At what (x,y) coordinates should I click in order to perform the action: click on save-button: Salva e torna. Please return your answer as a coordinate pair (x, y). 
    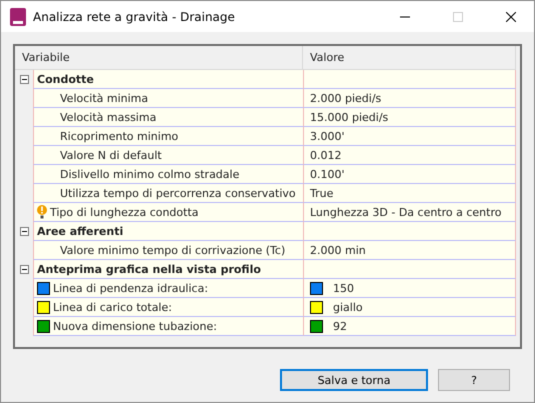
    Looking at the image, I should click on (354, 380).